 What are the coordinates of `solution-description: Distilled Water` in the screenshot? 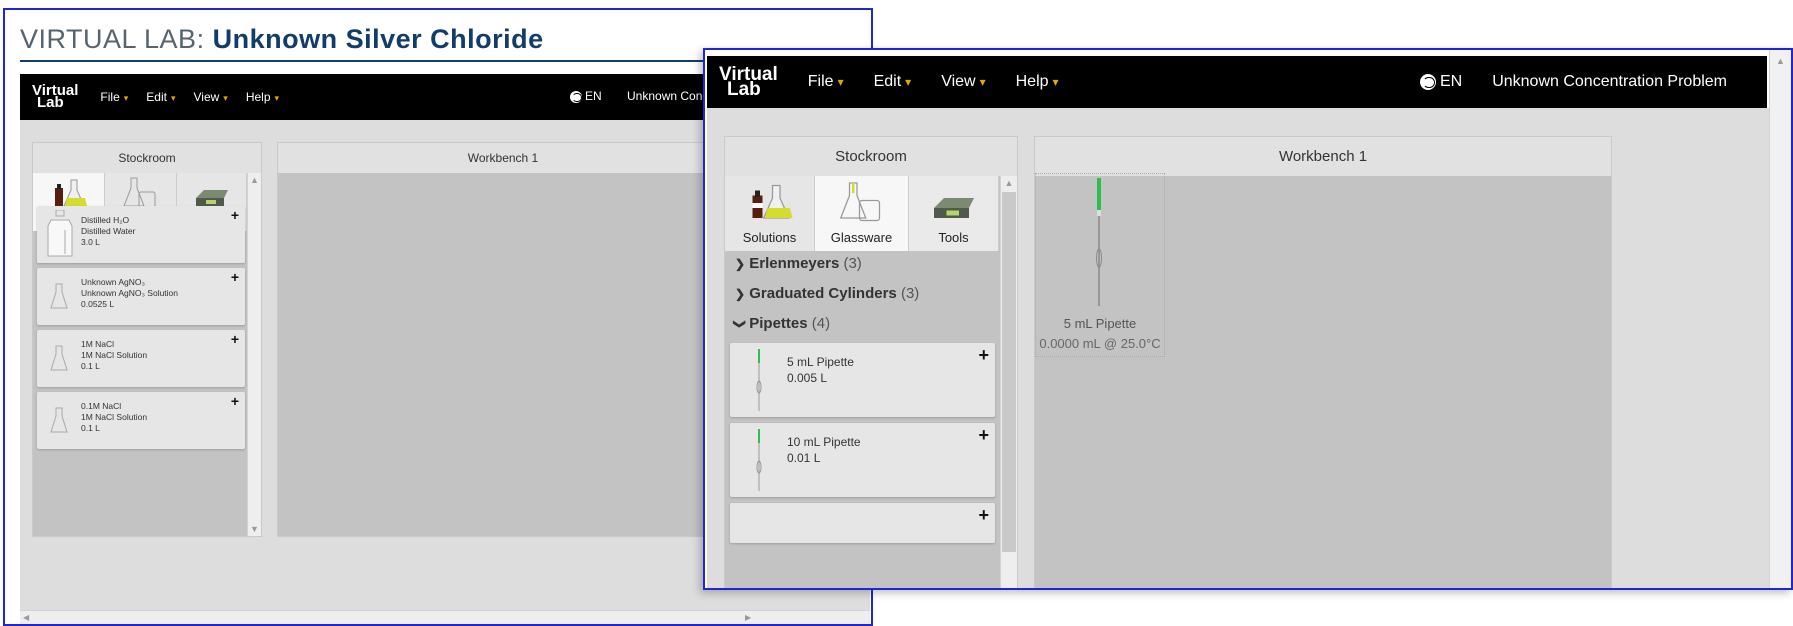 It's located at (108, 231).